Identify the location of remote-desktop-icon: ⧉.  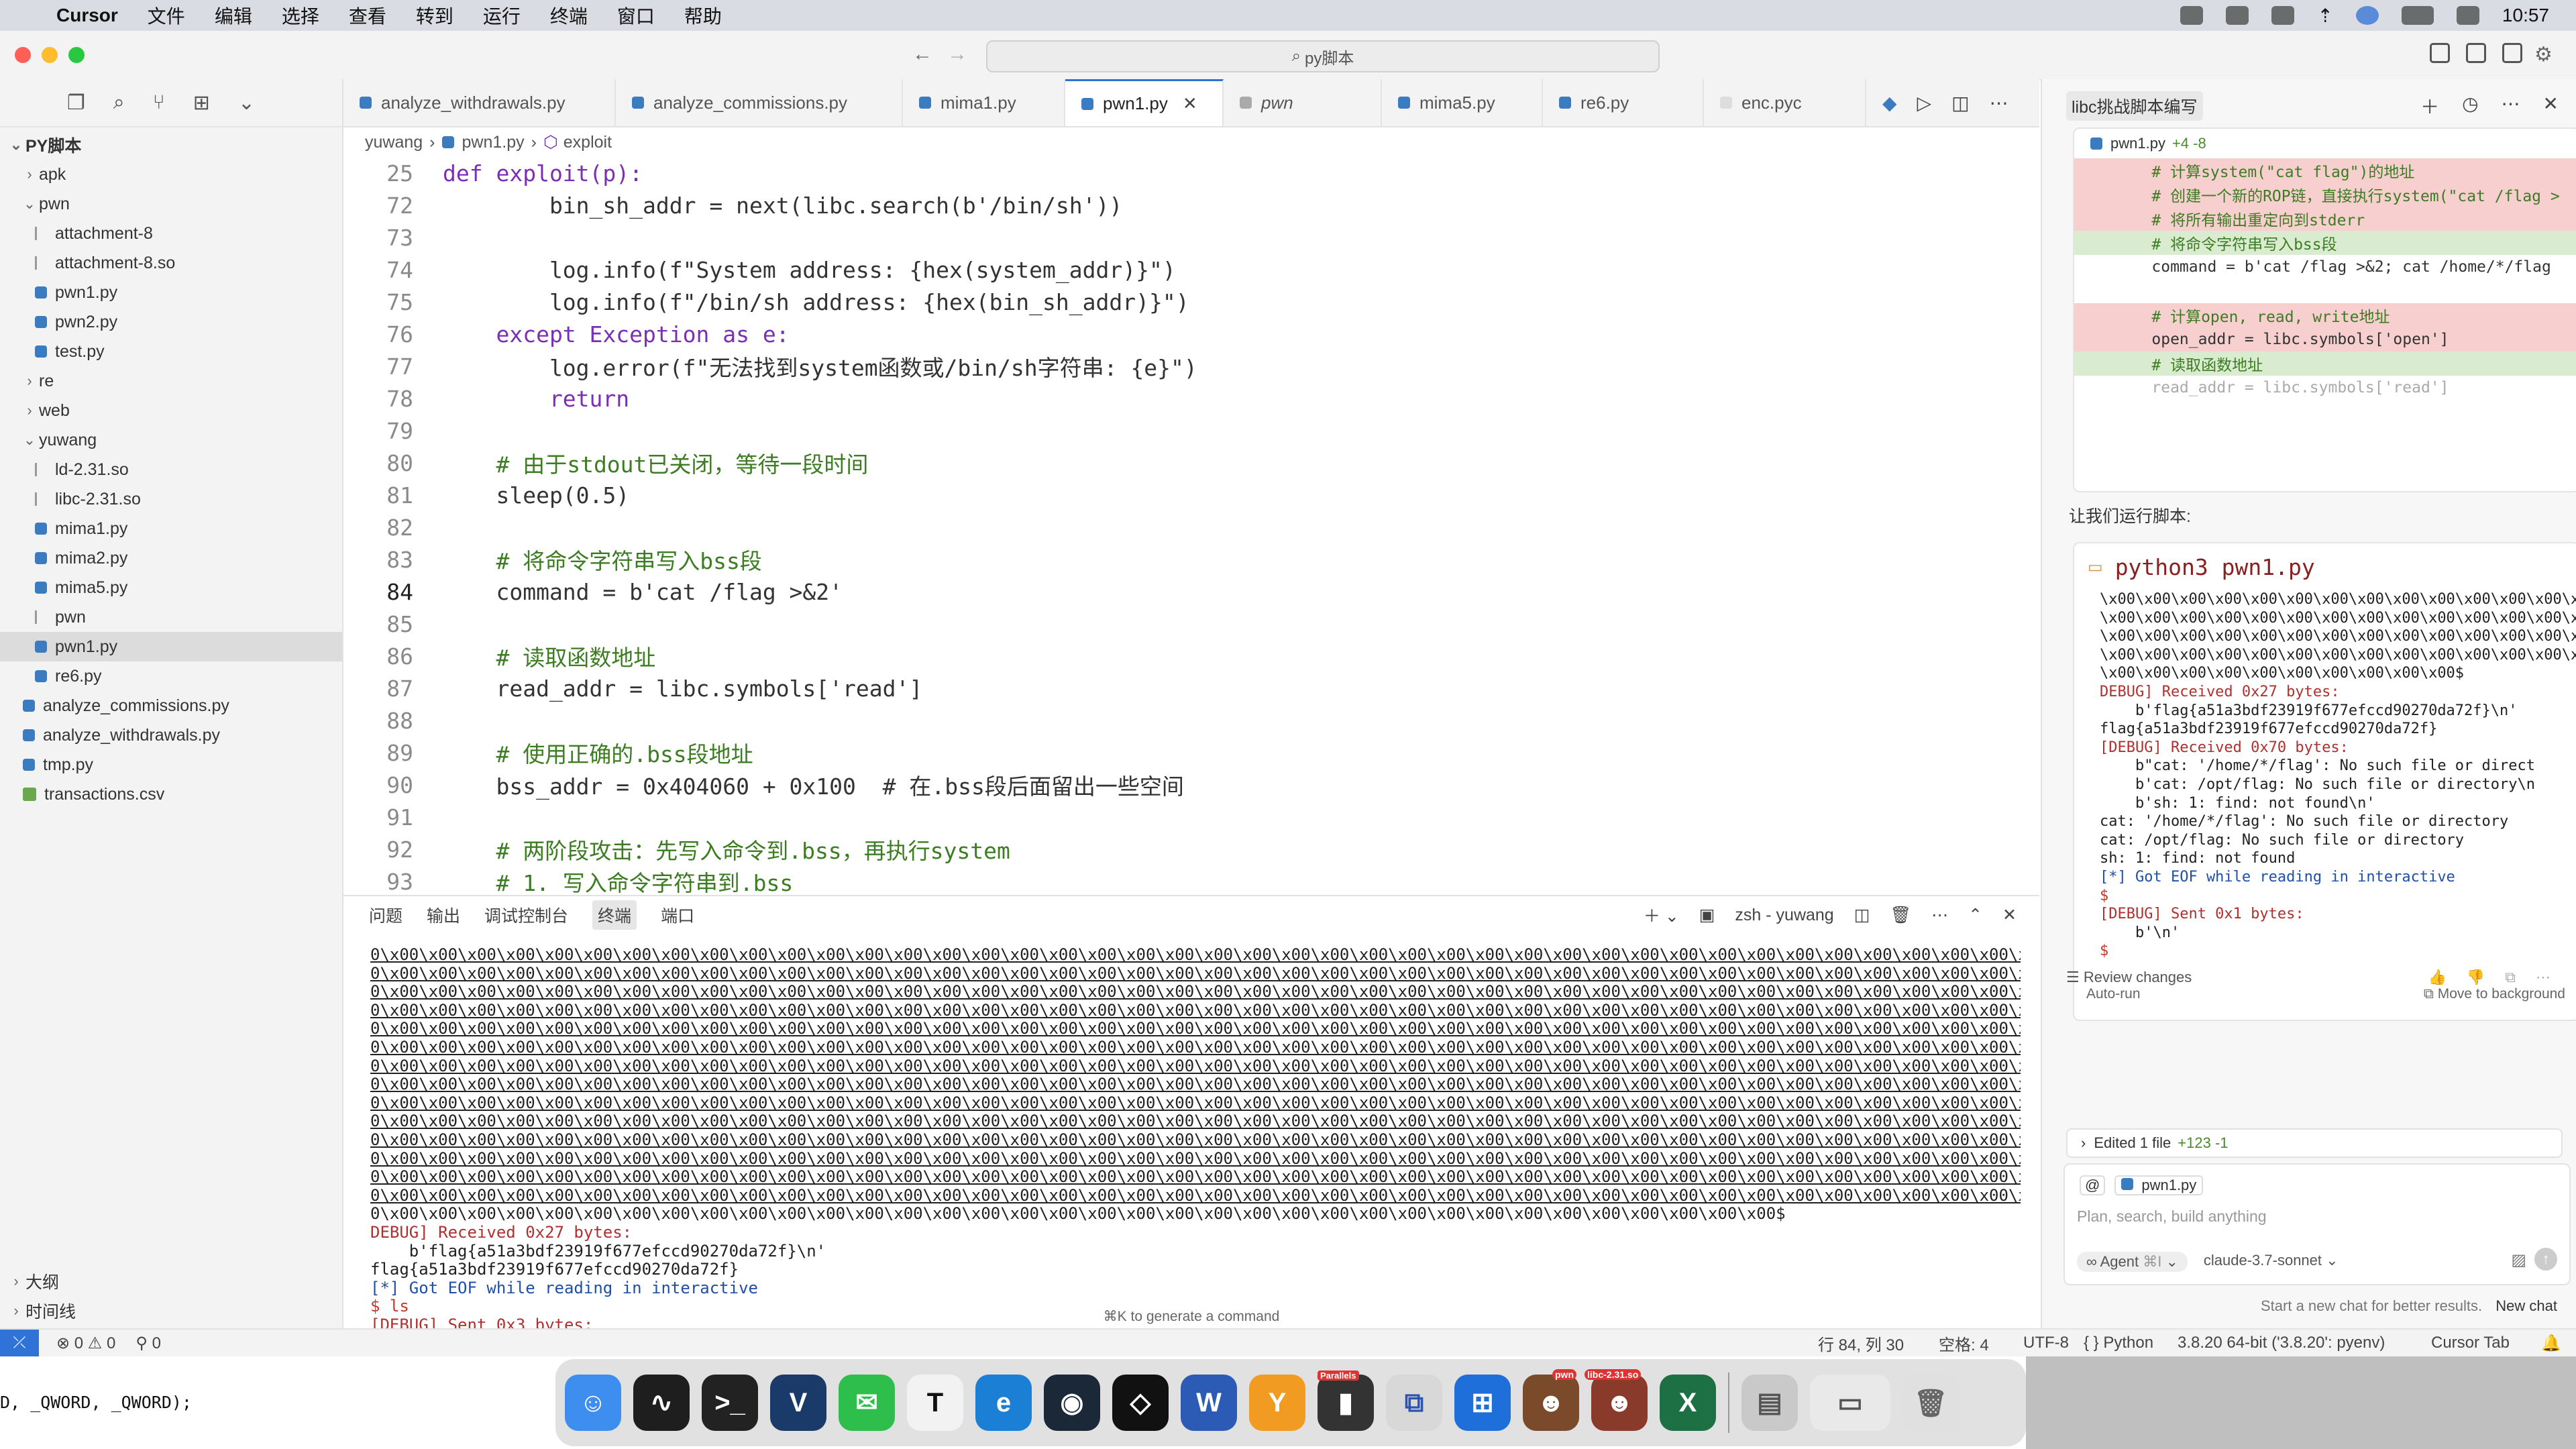
(1414, 1403).